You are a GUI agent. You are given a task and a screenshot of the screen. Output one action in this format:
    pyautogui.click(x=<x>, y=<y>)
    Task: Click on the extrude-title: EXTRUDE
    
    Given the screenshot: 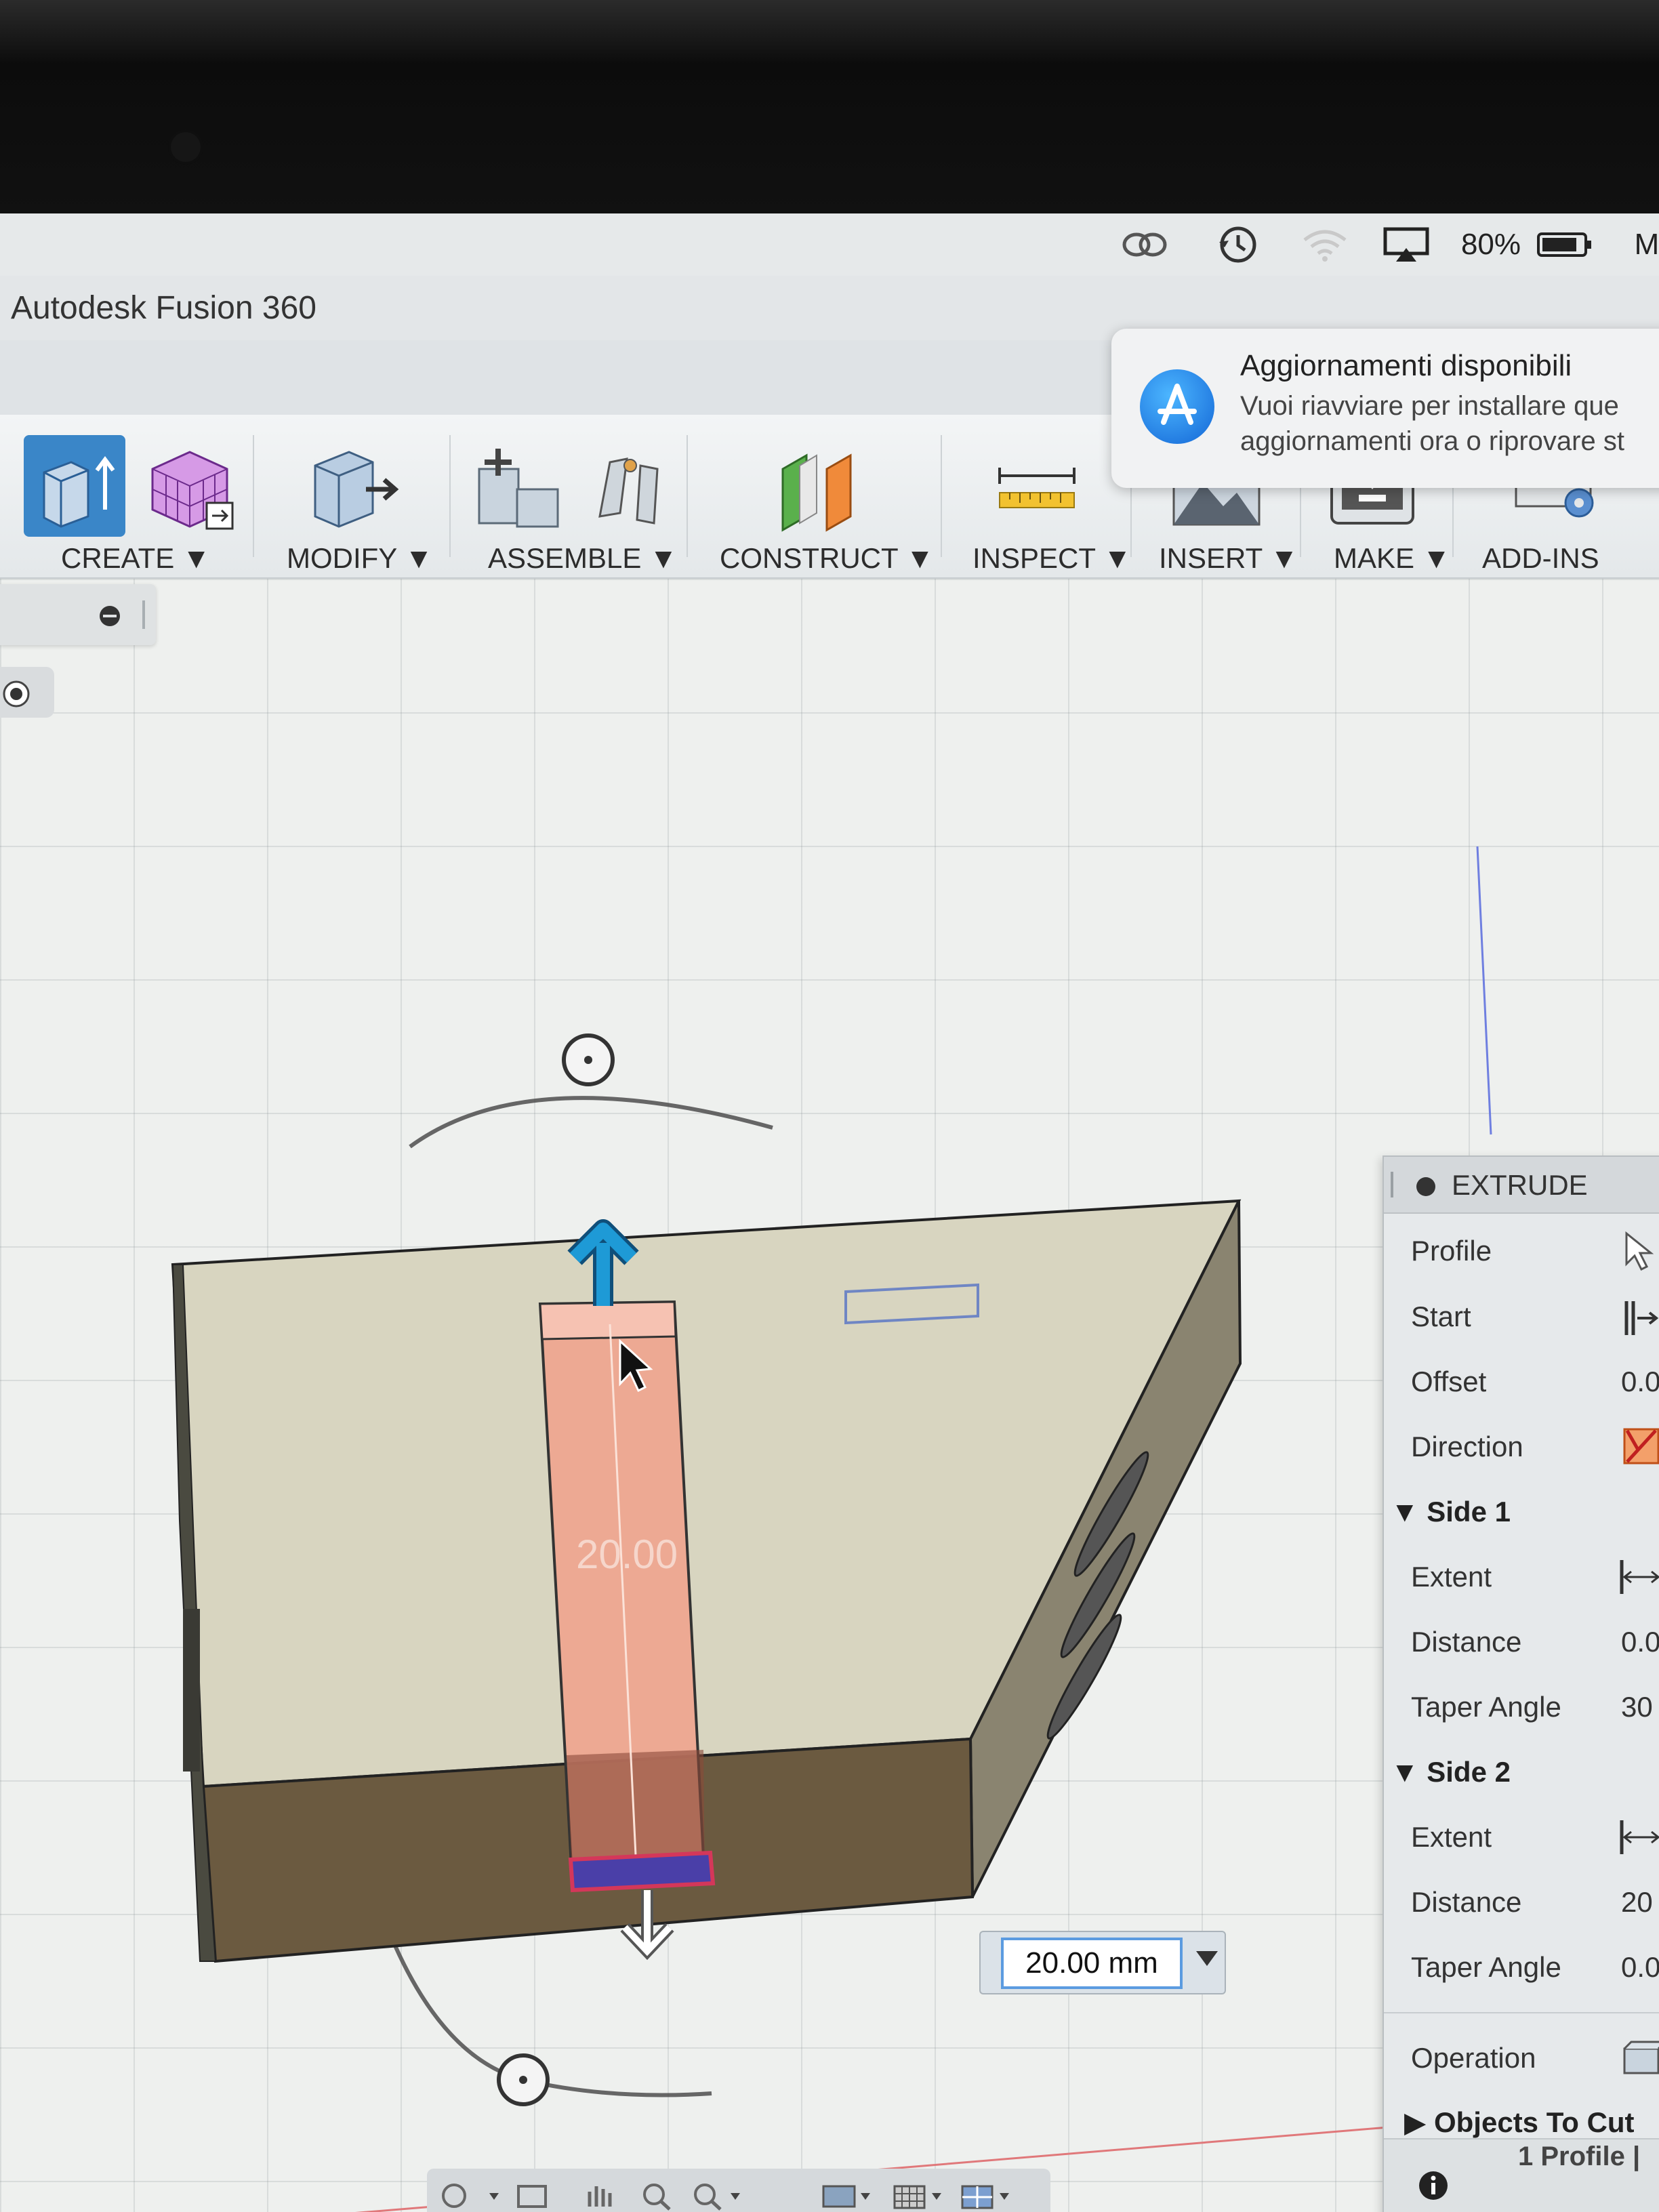 What is the action you would take?
    pyautogui.click(x=1520, y=1185)
    